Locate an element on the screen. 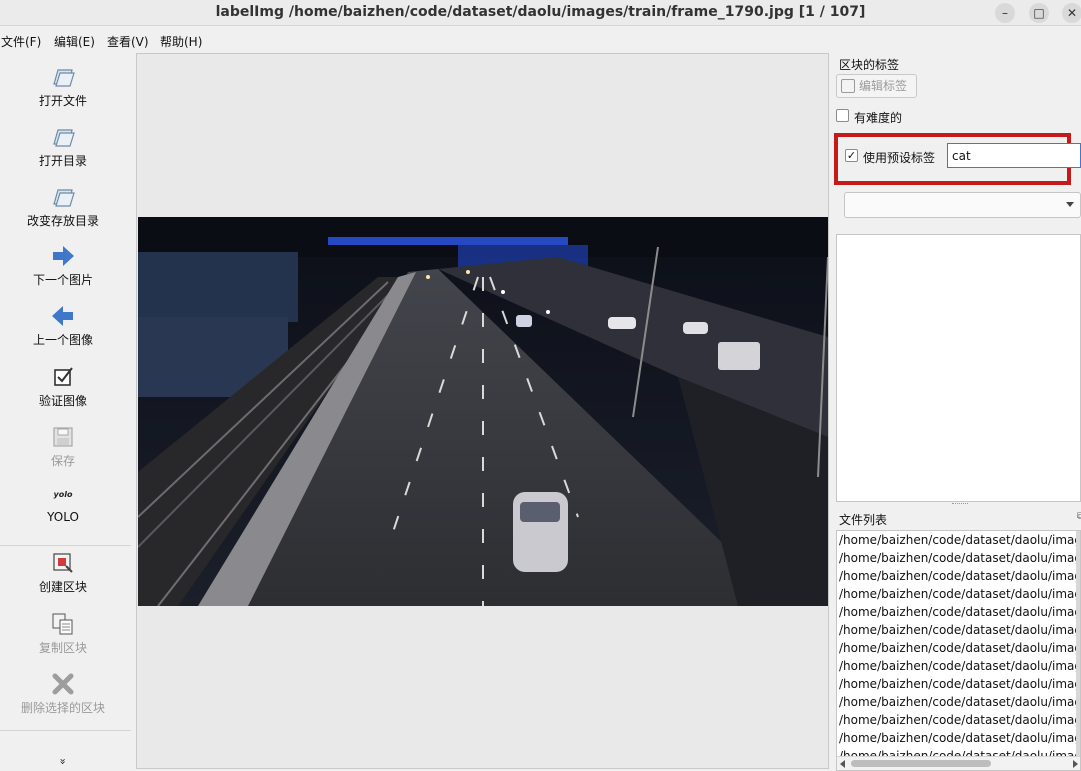  chevron-down-icon is located at coordinates (1070, 204).